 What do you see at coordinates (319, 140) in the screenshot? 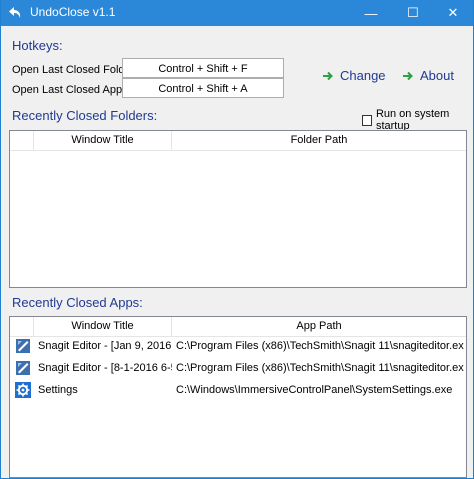
I see `folders-col-path: Folder Path` at bounding box center [319, 140].